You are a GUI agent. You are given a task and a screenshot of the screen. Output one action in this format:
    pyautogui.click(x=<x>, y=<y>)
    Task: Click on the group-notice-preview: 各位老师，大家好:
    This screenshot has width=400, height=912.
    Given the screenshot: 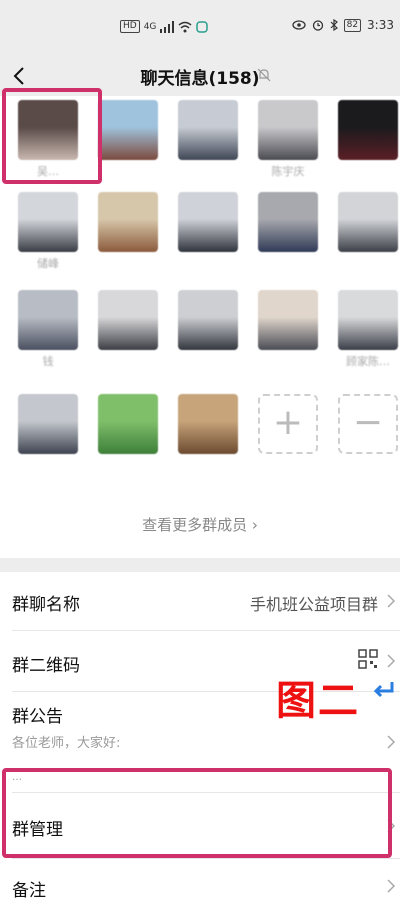 What is the action you would take?
    pyautogui.click(x=66, y=743)
    